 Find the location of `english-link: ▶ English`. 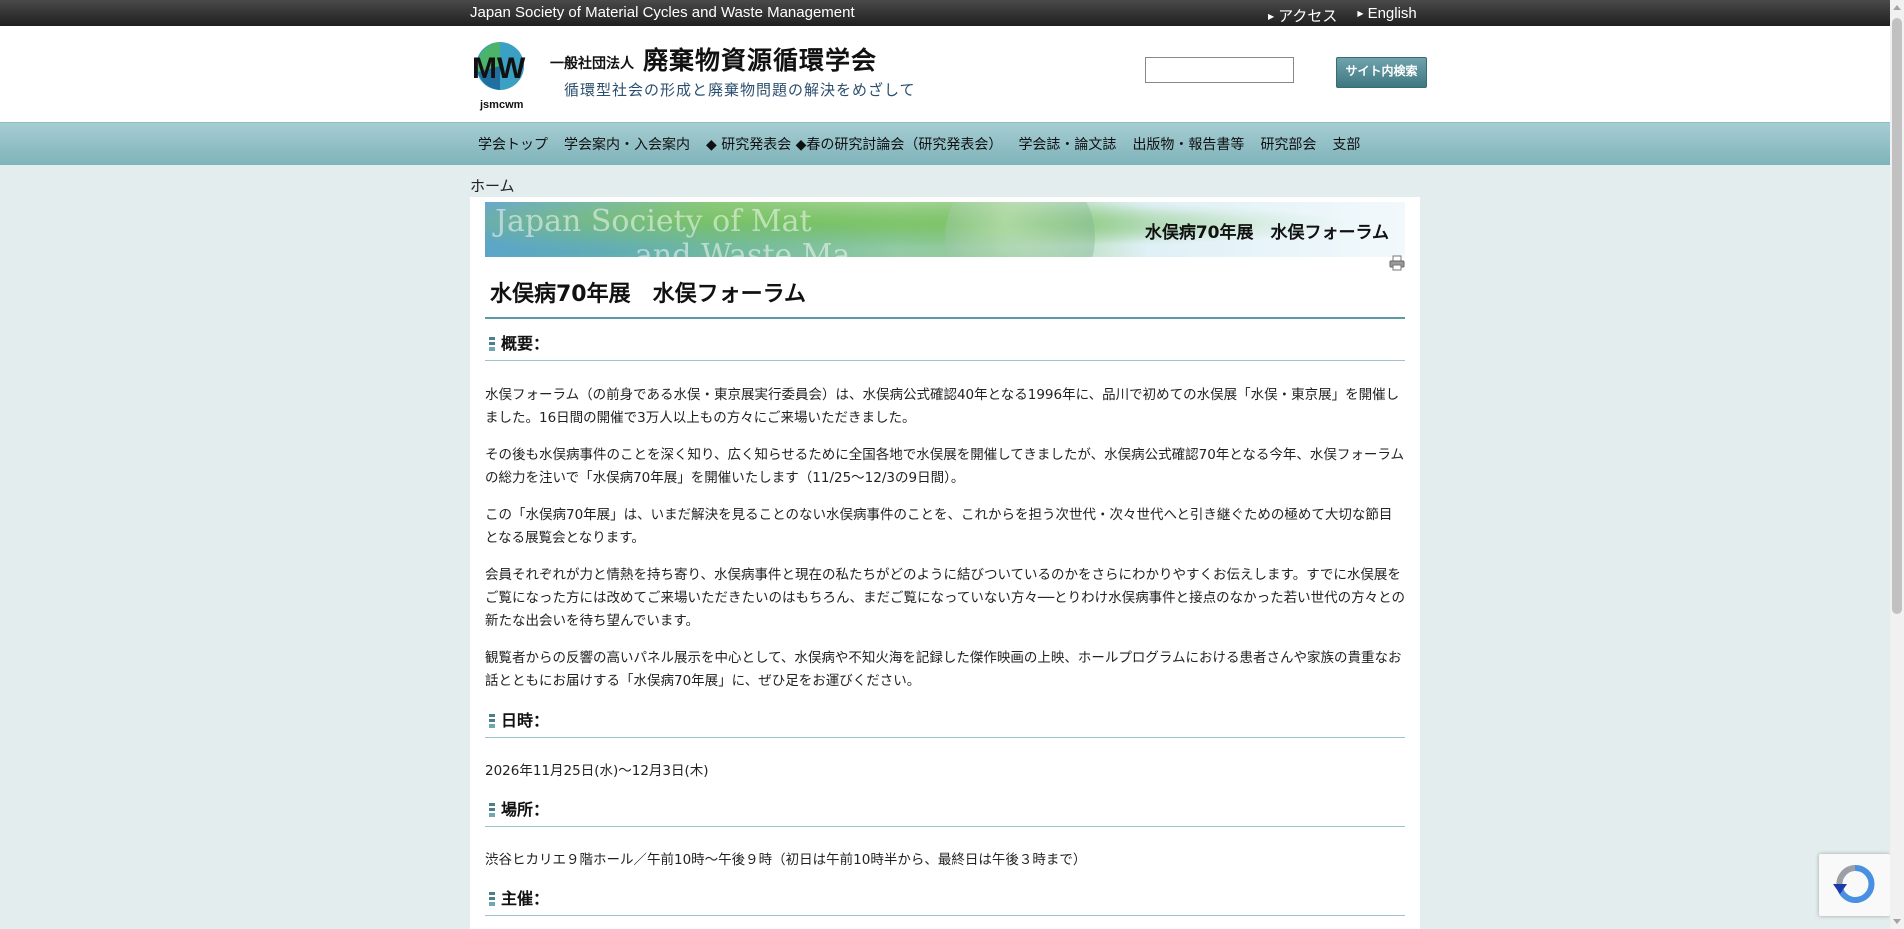

english-link: ▶ English is located at coordinates (1386, 15).